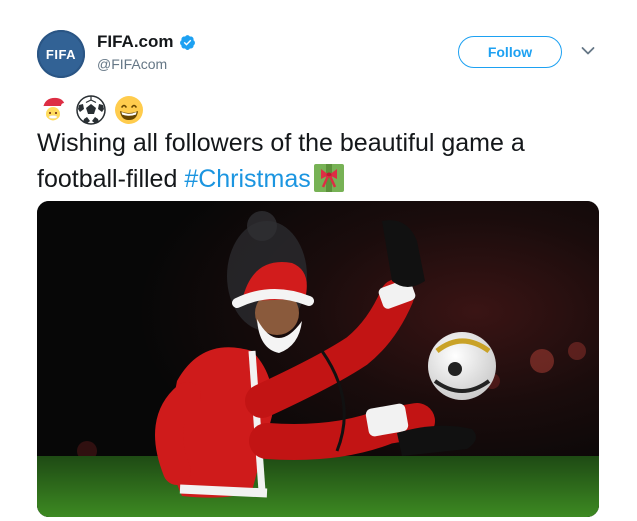 The height and width of the screenshot is (521, 637). Describe the element at coordinates (187, 42) in the screenshot. I see `verified-badge-icon` at that location.